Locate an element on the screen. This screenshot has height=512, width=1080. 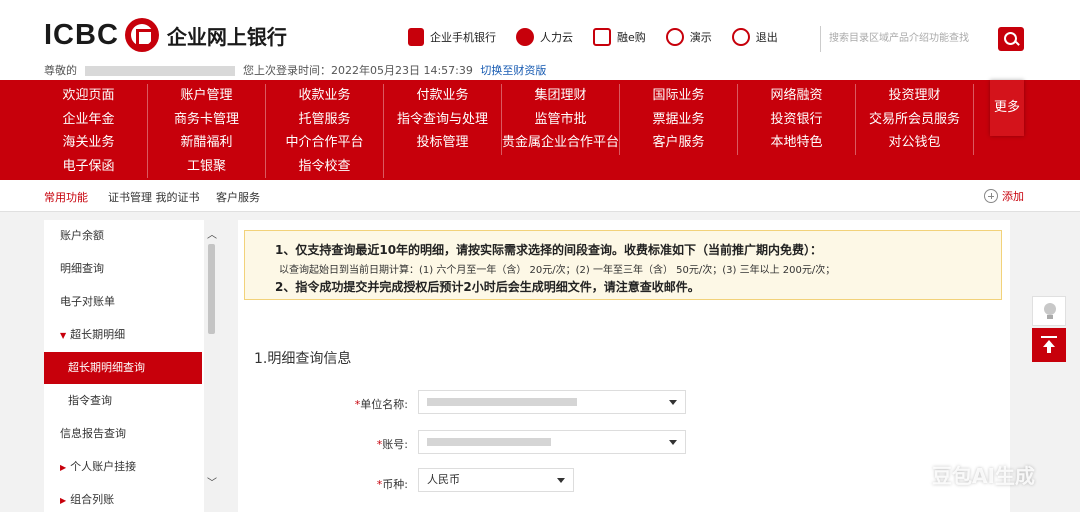
menu-item: 欢迎页面 is located at coordinates (89, 96).